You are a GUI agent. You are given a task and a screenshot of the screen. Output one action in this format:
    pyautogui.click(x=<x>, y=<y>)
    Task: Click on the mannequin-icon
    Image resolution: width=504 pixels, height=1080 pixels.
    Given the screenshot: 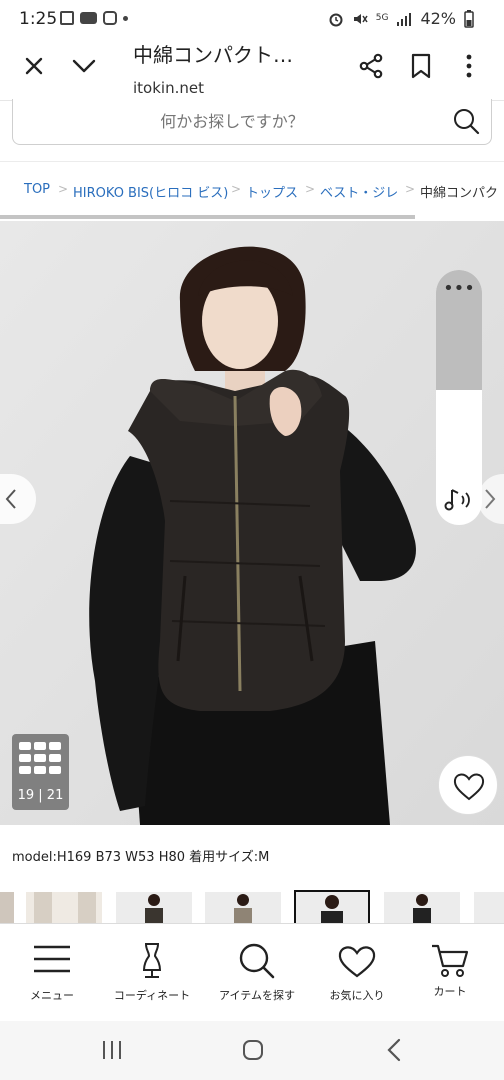 What is the action you would take?
    pyautogui.click(x=152, y=960)
    